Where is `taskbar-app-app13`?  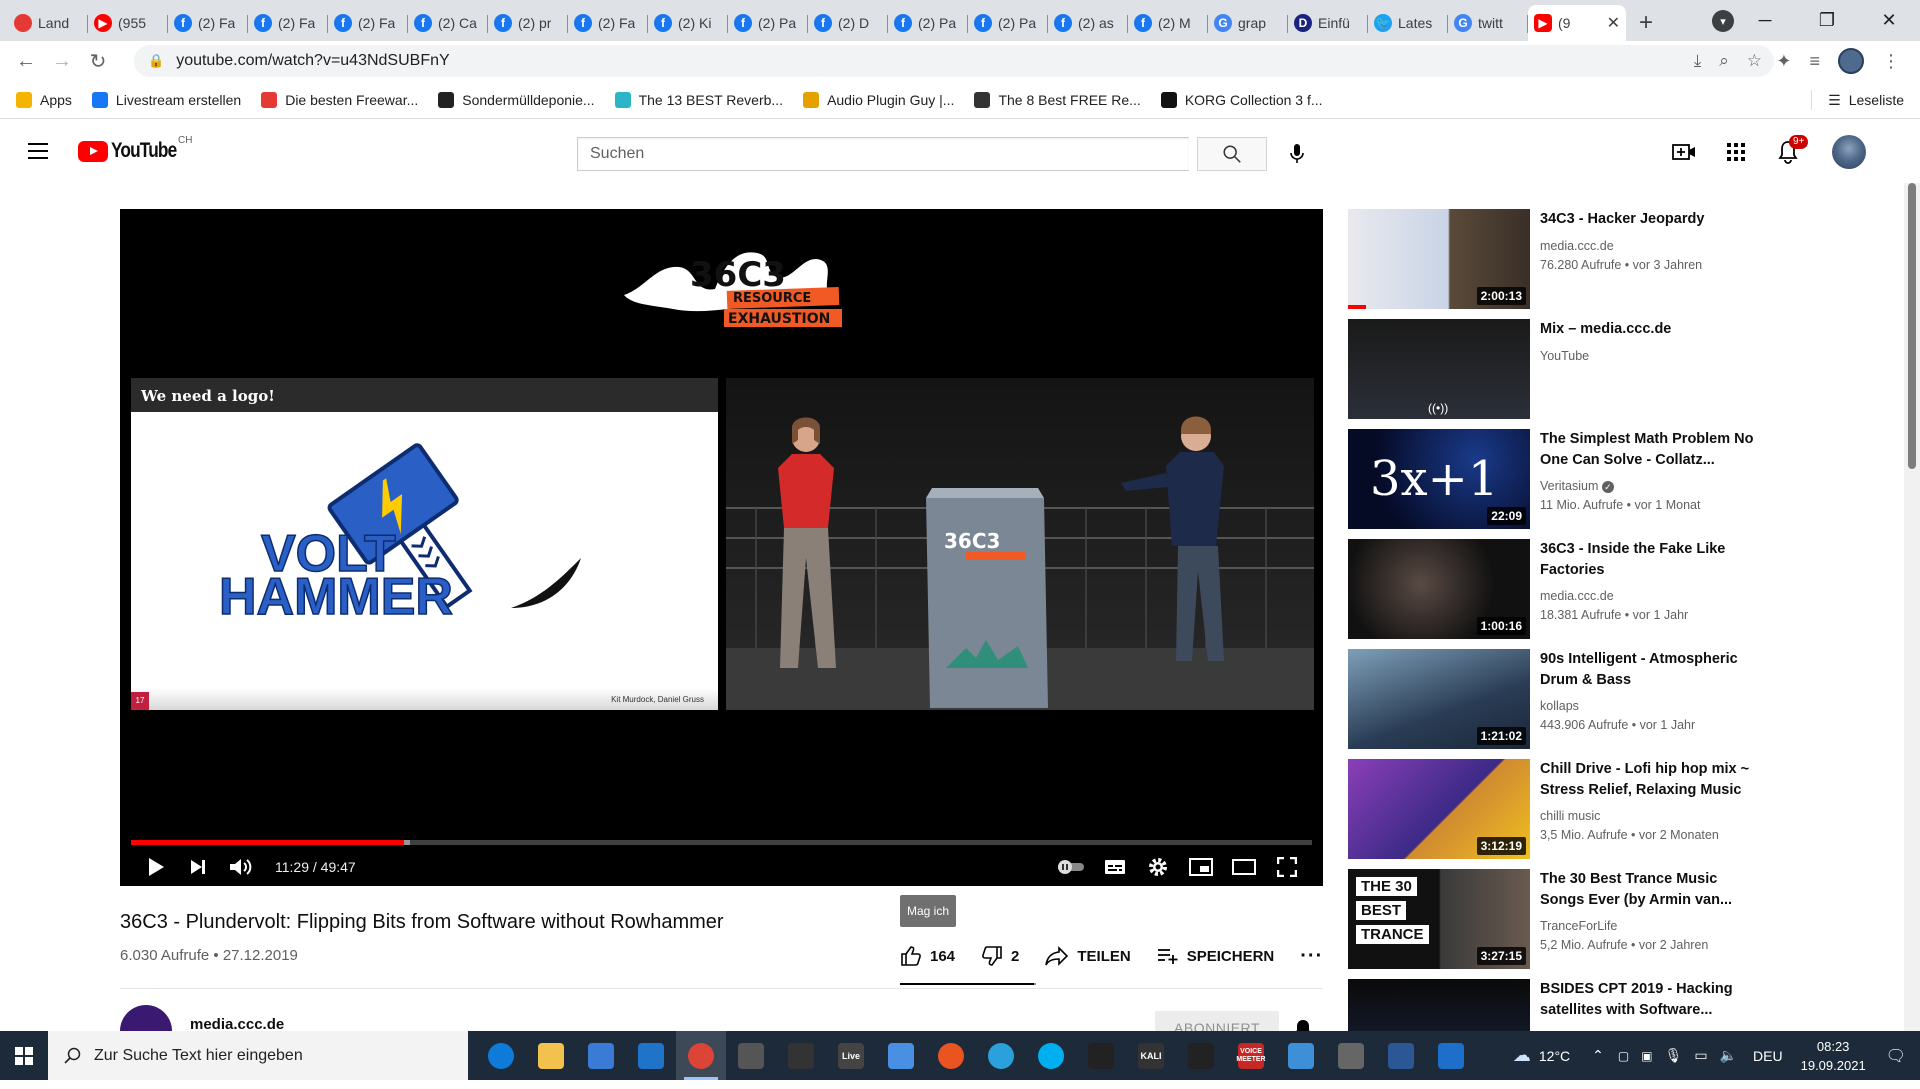
taskbar-app-app13 is located at coordinates (1101, 1055).